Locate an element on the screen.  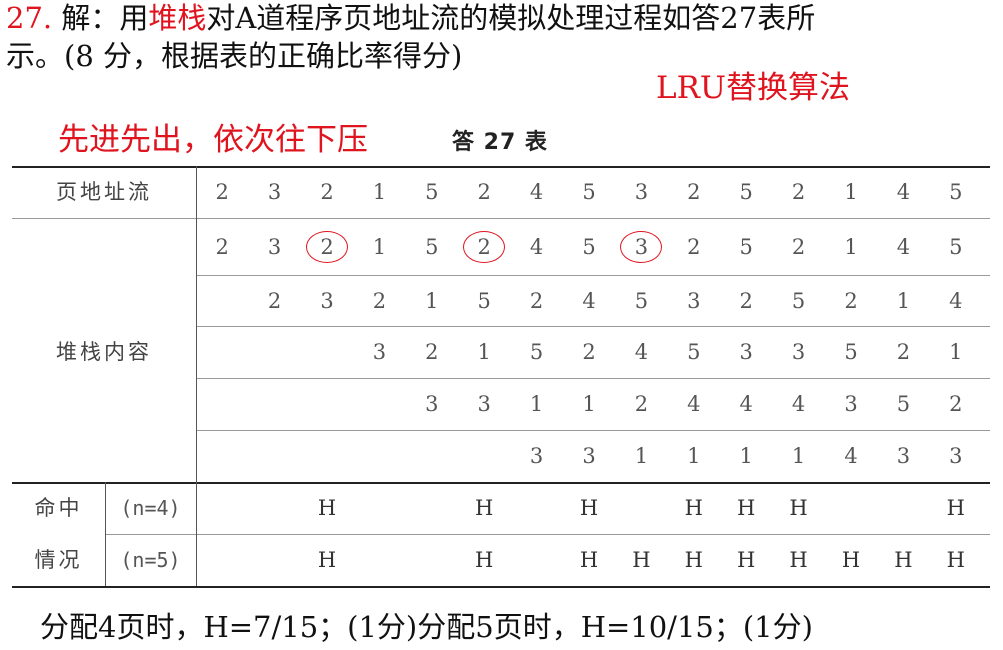
lru-annotation: LRU替换算法 is located at coordinates (753, 88).